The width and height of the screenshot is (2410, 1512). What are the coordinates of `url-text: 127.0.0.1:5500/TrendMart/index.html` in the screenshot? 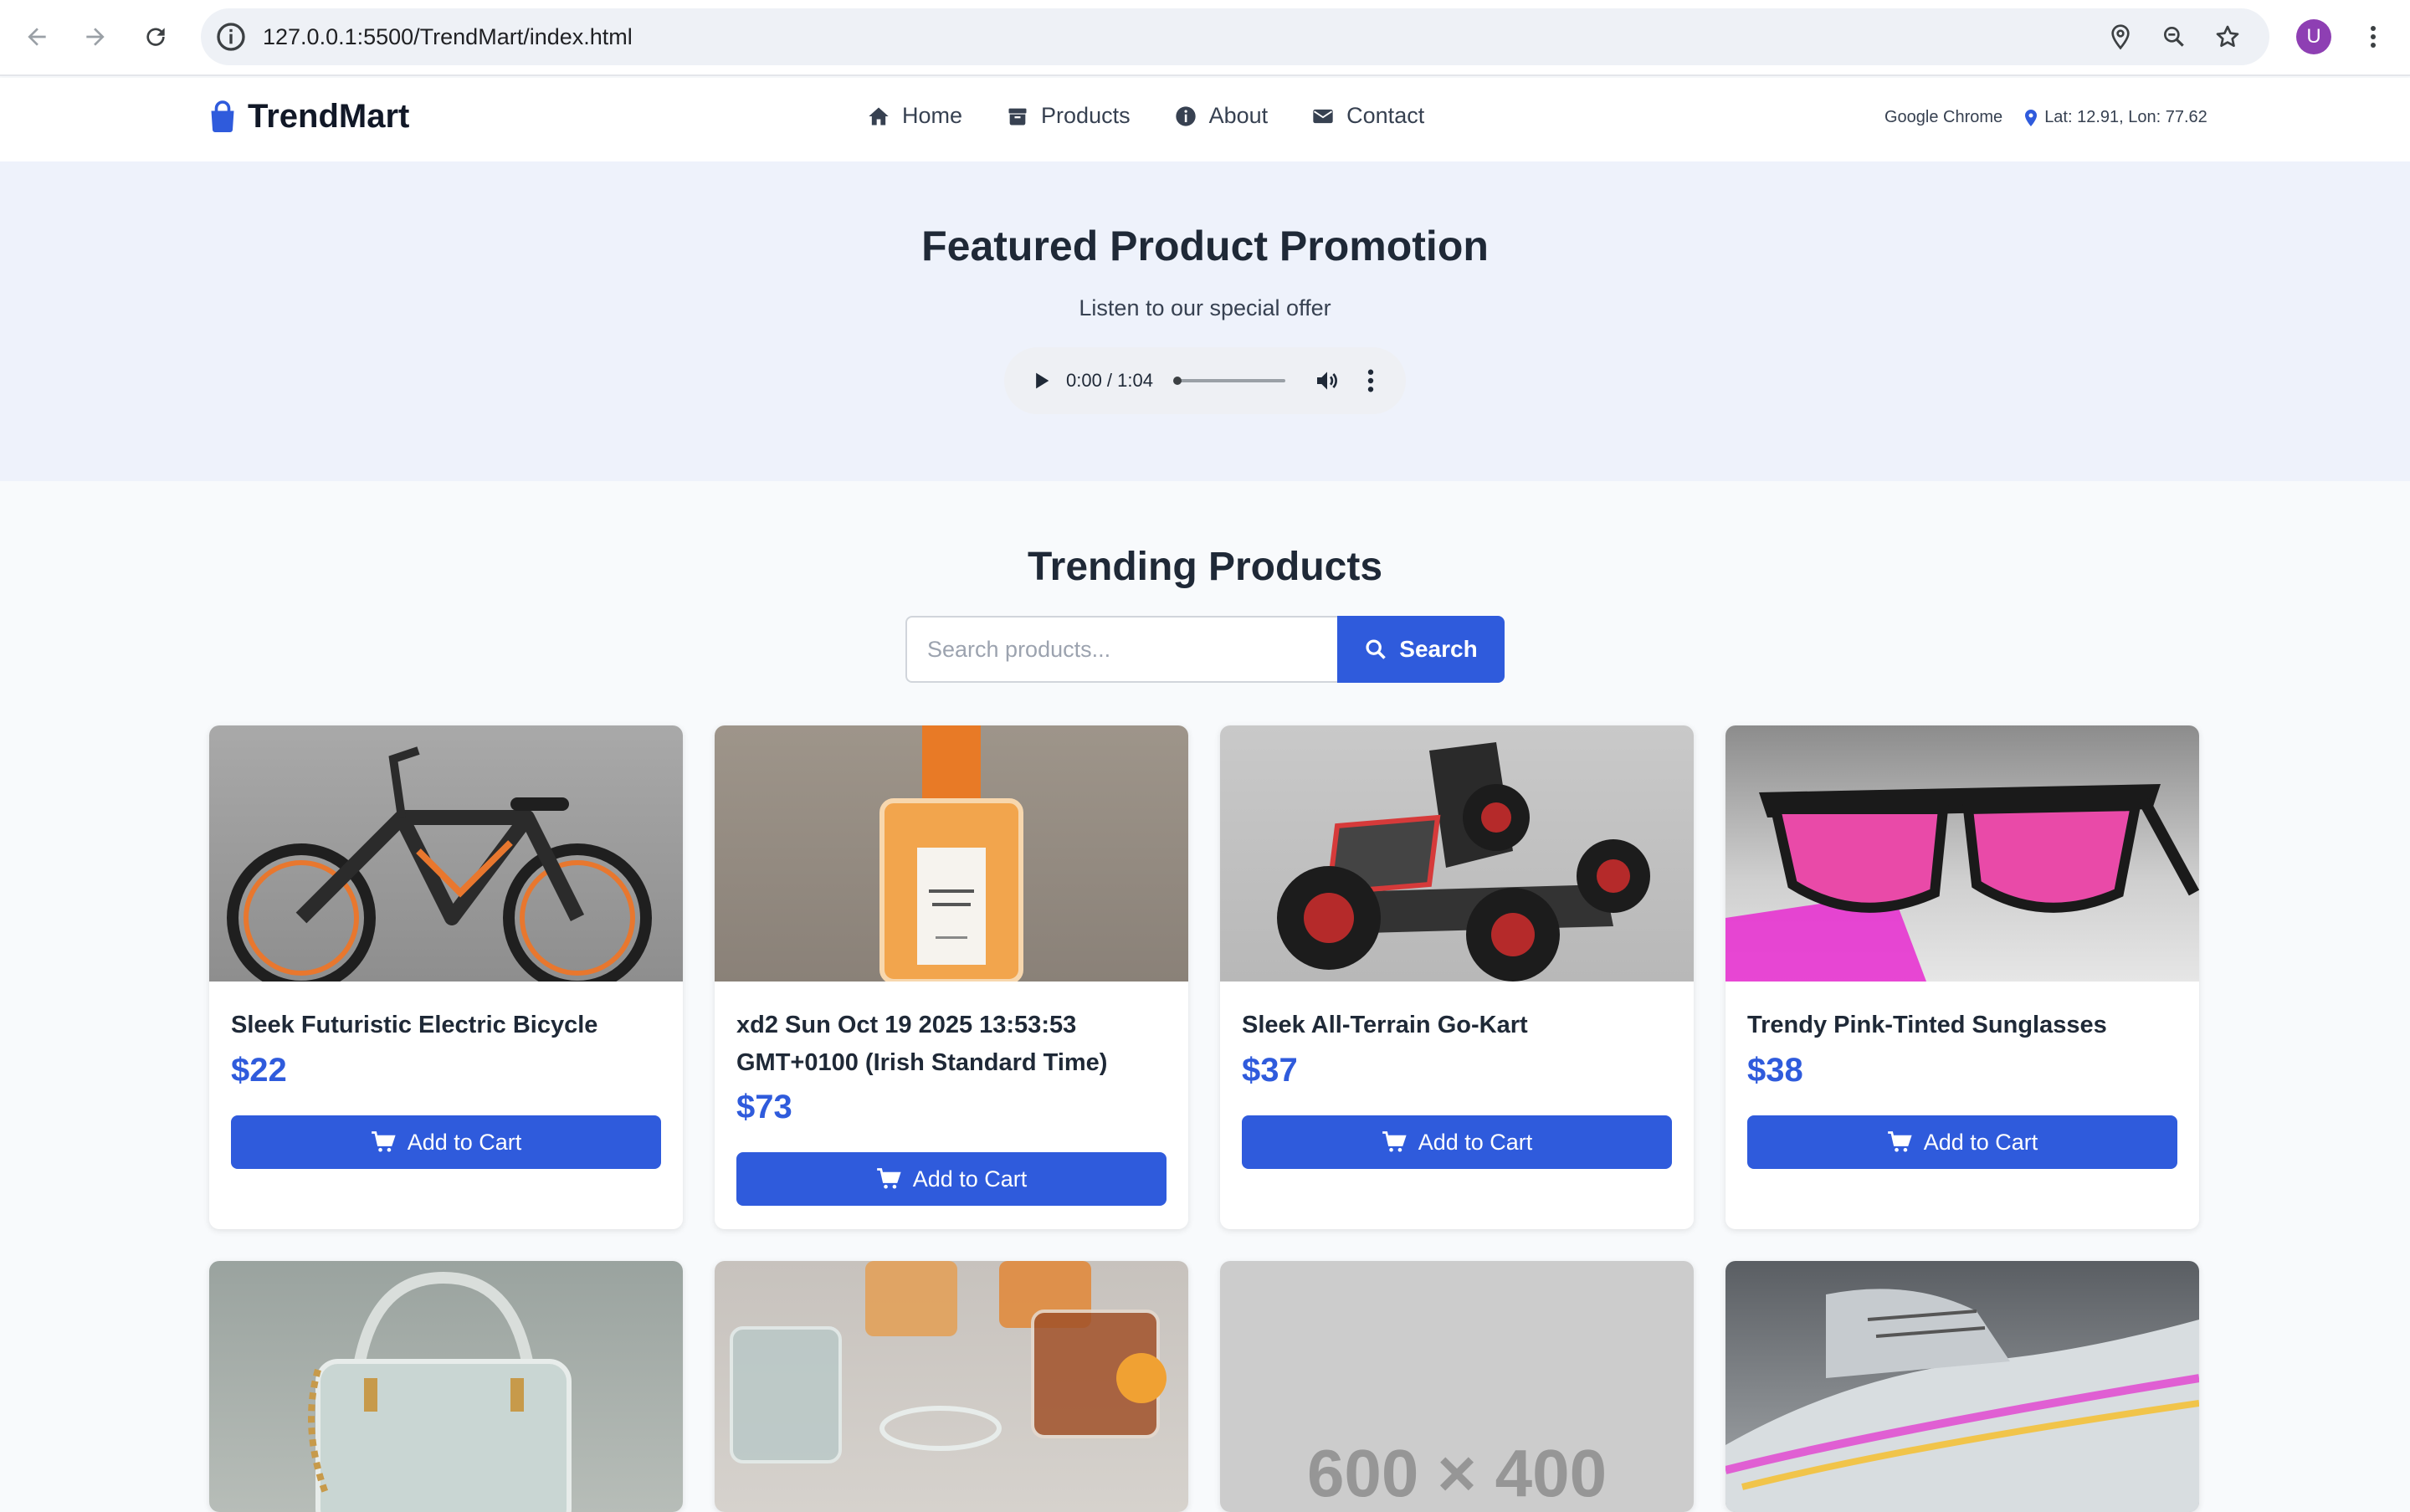 It's located at (448, 36).